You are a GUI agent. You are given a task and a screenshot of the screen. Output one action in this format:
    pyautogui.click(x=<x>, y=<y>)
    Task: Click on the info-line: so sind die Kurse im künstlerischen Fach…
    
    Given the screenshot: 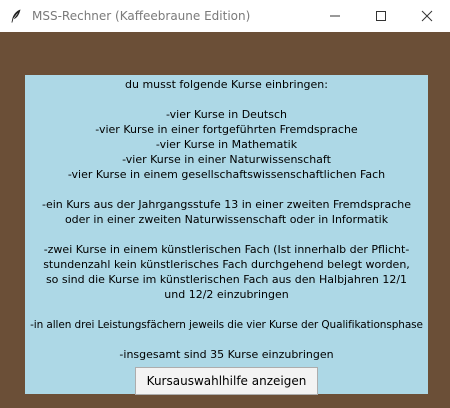 What is the action you would take?
    pyautogui.click(x=226, y=279)
    